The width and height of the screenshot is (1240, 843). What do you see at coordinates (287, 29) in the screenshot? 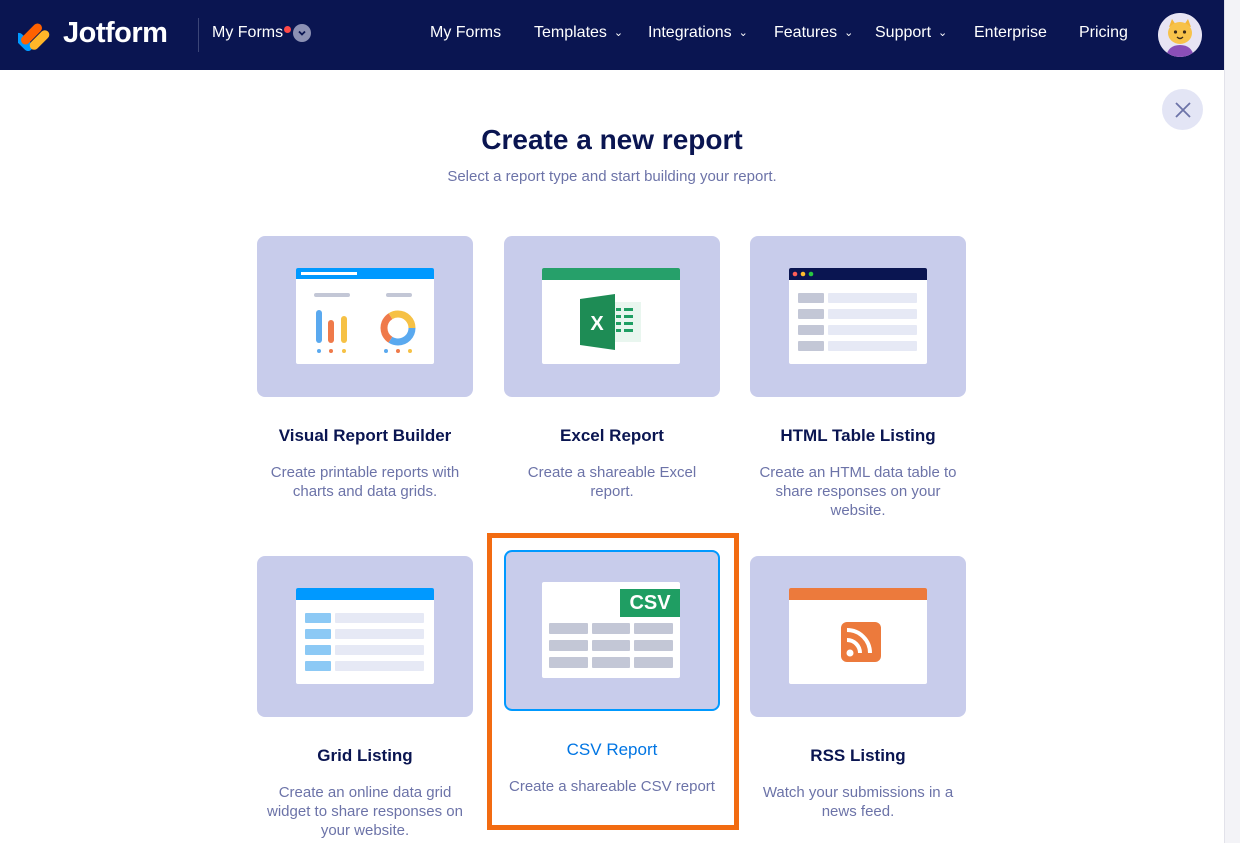
I see `notification-dot` at bounding box center [287, 29].